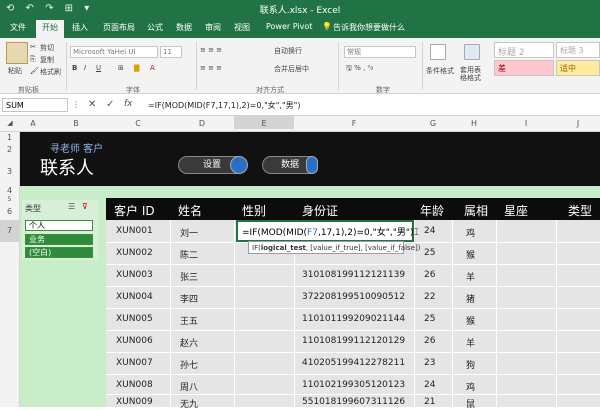  I want to click on tab-insert: 插入, so click(80, 27).